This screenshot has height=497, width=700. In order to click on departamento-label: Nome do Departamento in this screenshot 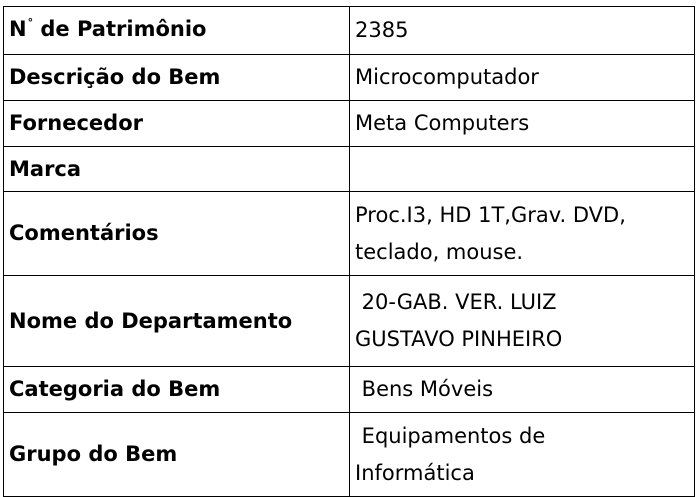, I will do `click(176, 321)`.